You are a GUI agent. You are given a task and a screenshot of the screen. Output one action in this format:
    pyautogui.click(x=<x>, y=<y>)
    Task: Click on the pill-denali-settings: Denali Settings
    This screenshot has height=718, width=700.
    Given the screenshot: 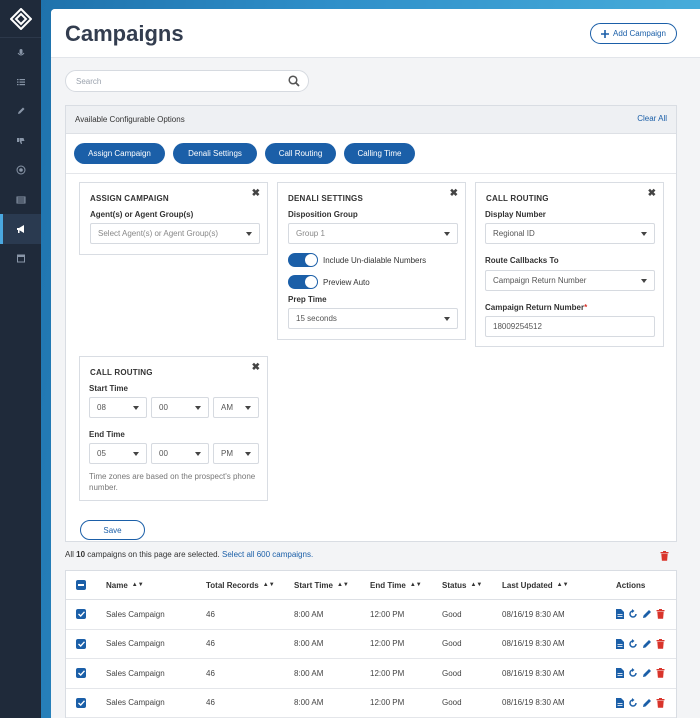 What is the action you would take?
    pyautogui.click(x=215, y=153)
    